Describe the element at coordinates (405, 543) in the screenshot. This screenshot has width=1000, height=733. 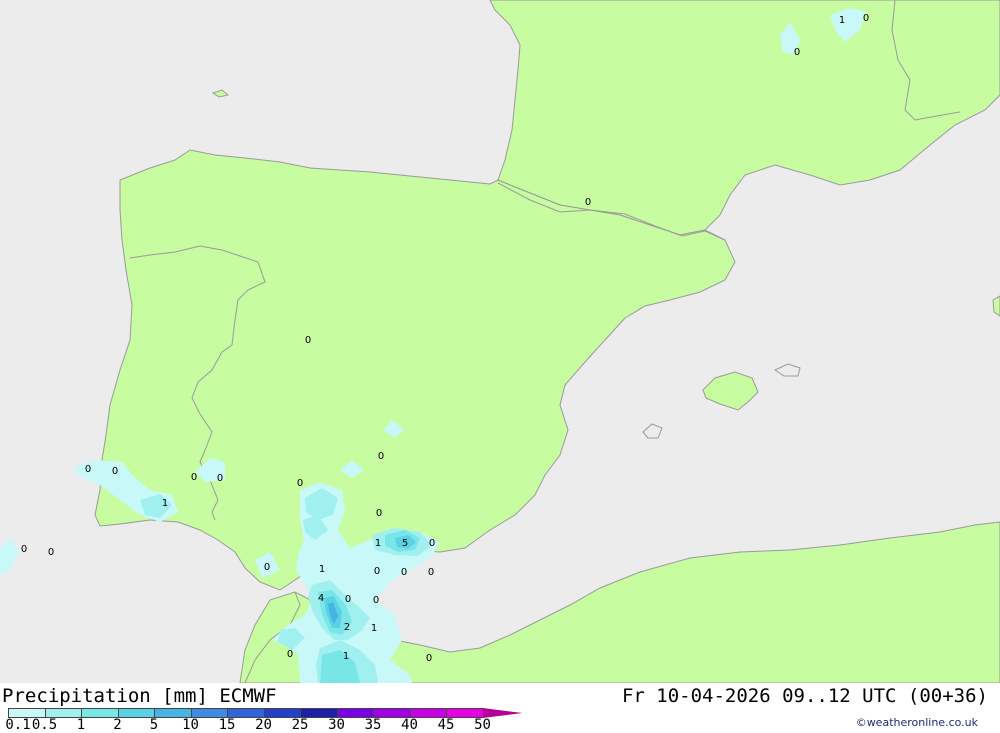
I see `map-value: 5` at that location.